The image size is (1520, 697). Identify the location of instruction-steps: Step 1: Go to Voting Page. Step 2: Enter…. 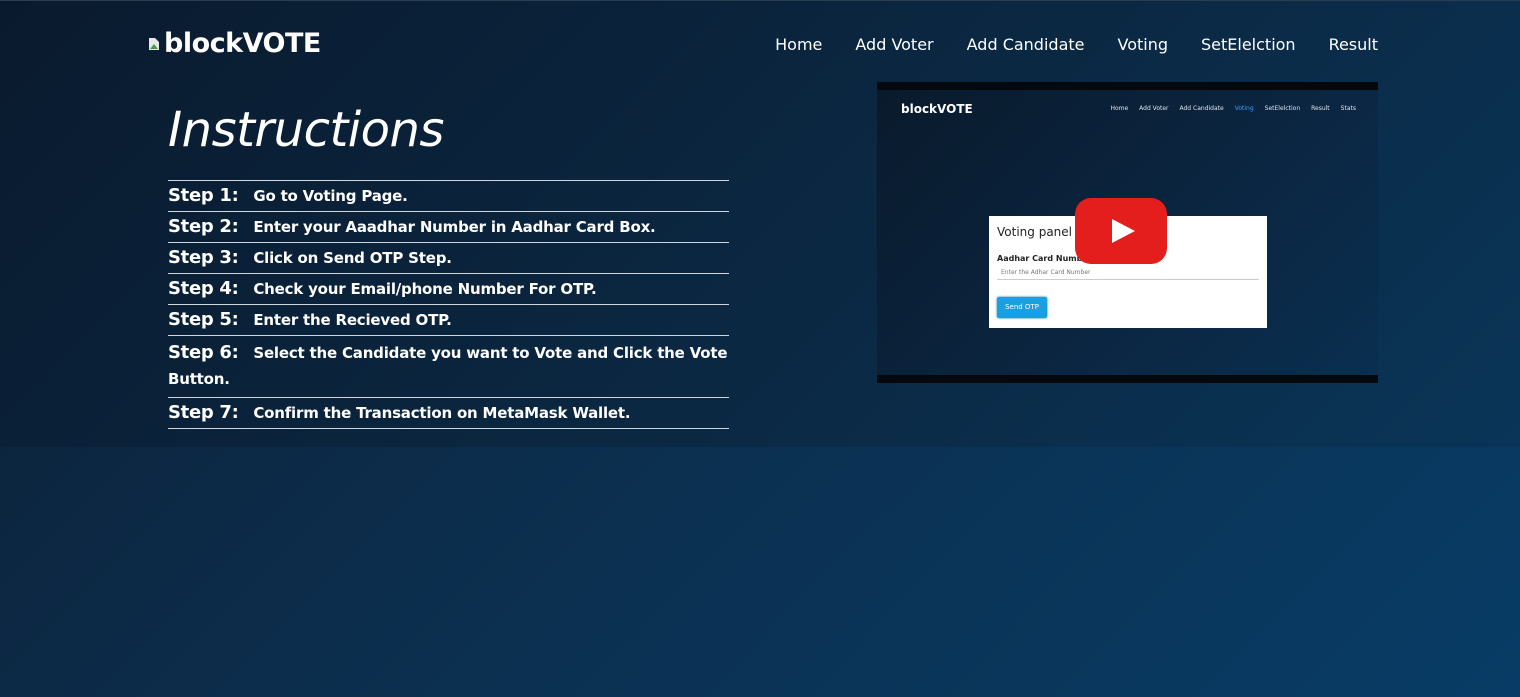
(448, 304).